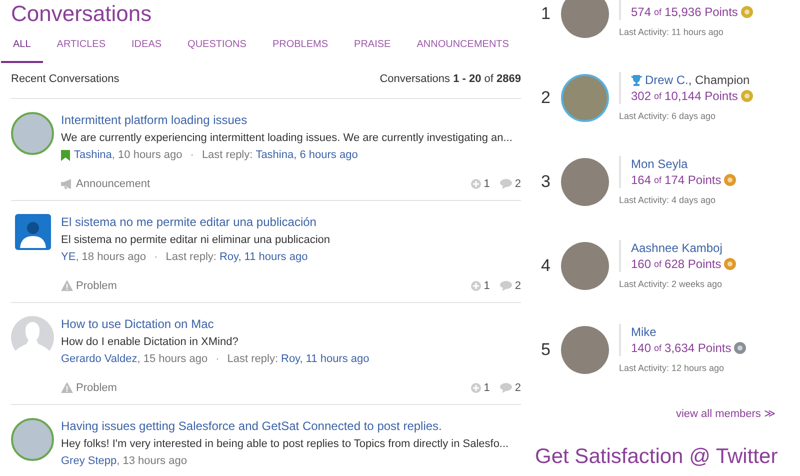 The width and height of the screenshot is (800, 476). I want to click on avatar-silhouette, so click(32, 337).